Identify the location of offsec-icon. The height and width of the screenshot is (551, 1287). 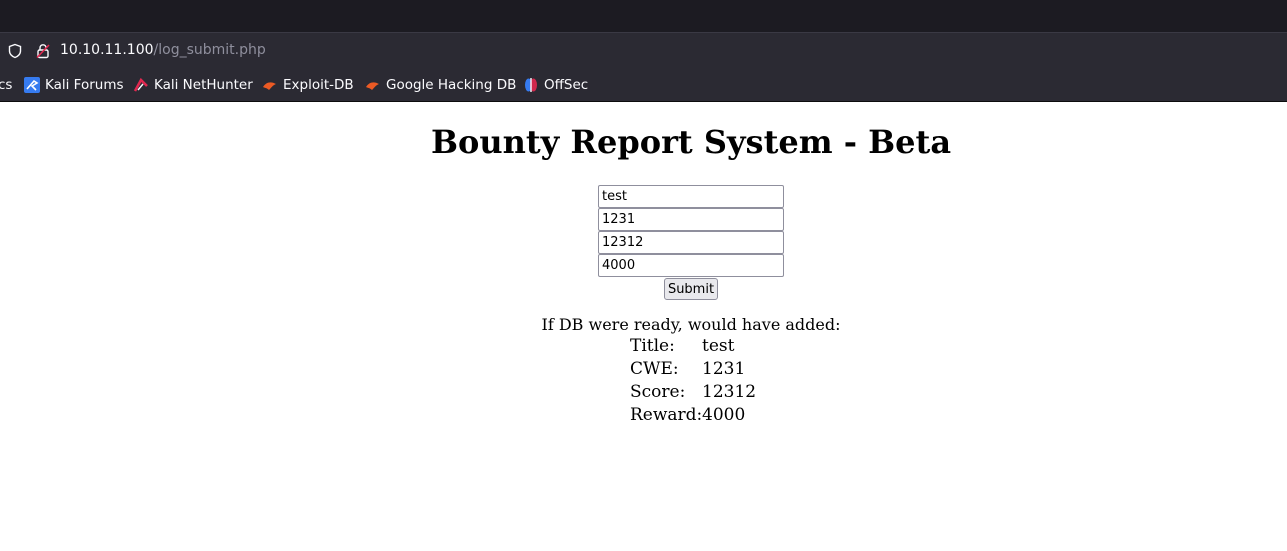
(531, 85).